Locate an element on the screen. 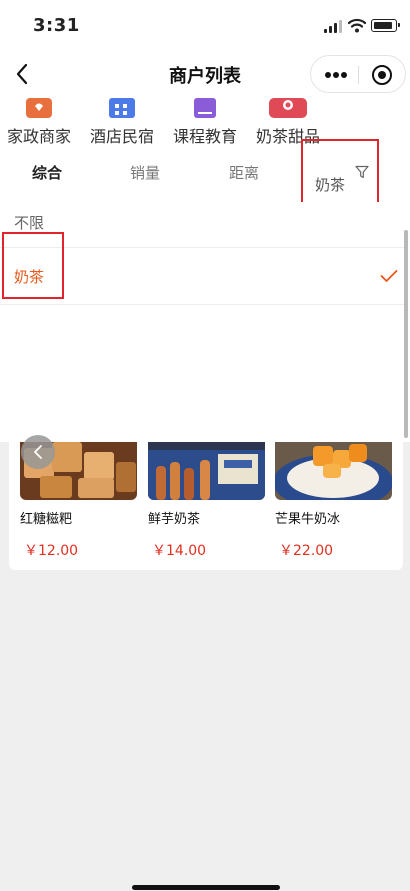 The width and height of the screenshot is (410, 891). miniprogram-capsule is located at coordinates (358, 74).